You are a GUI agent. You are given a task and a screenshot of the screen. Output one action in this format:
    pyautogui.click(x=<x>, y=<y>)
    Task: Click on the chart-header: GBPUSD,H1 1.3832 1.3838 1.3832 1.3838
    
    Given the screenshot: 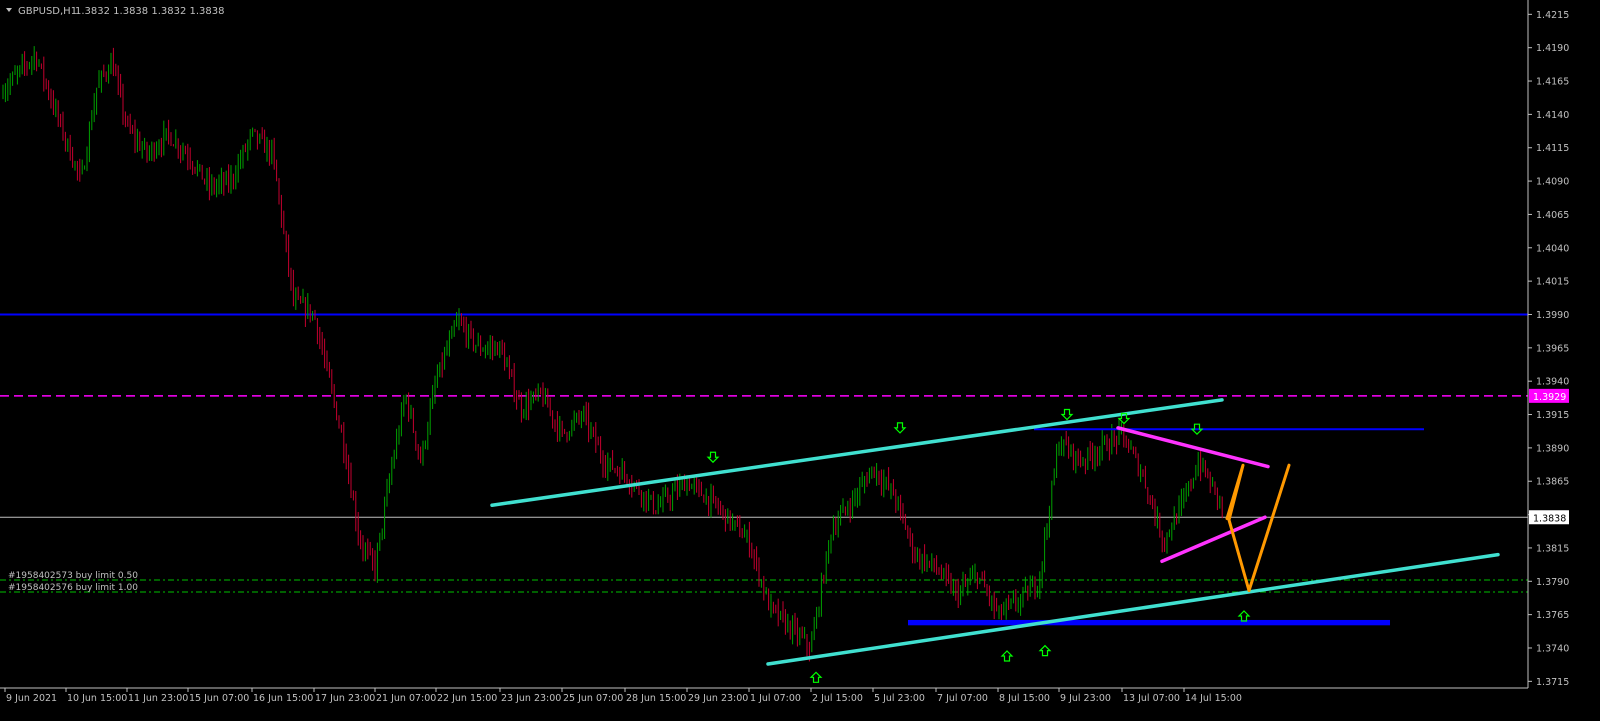 What is the action you would take?
    pyautogui.click(x=115, y=11)
    